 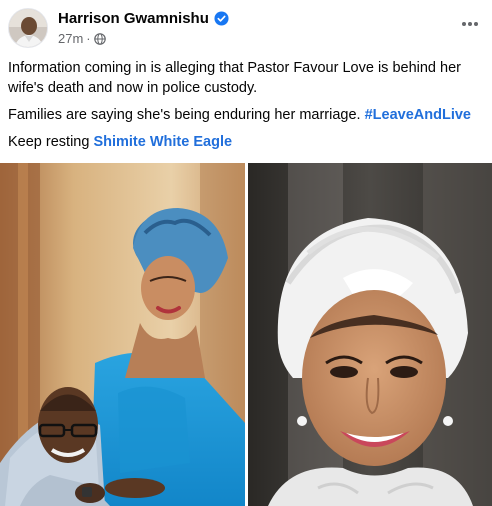 I want to click on post-timestamp: 27m, so click(x=70, y=38).